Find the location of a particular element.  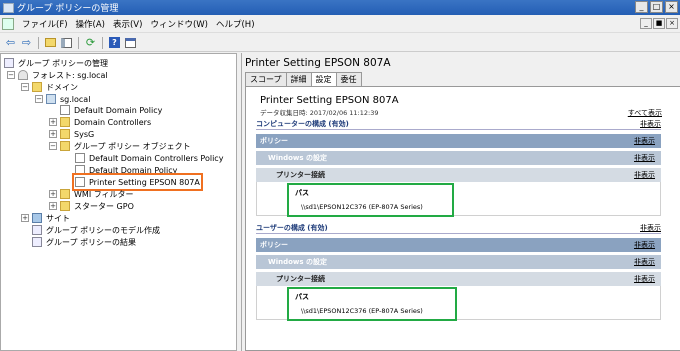

close-button: × is located at coordinates (671, 7).